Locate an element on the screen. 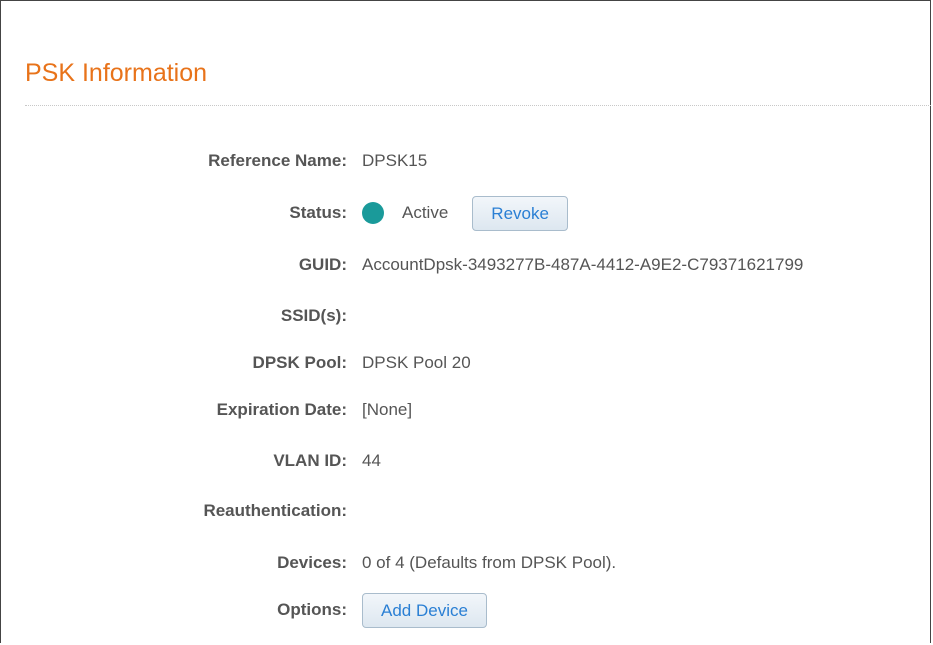  section-title: PSK Information is located at coordinates (116, 73).